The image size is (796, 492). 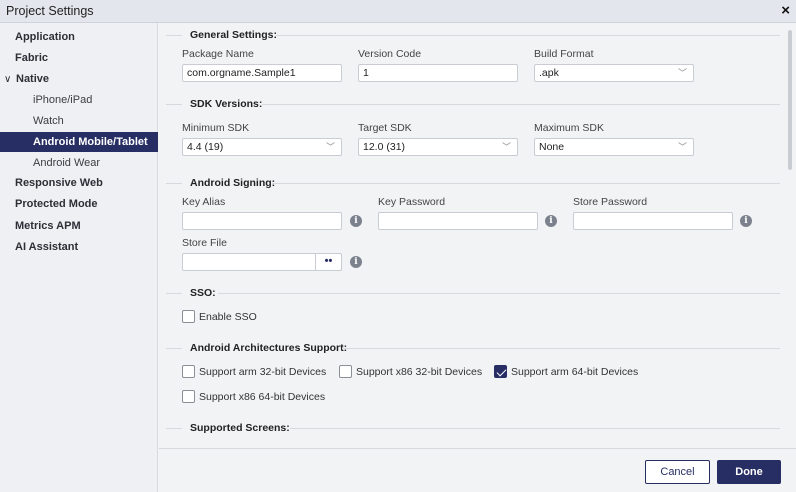 I want to click on section-title-architectures: Android Architectures Support:, so click(x=269, y=348).